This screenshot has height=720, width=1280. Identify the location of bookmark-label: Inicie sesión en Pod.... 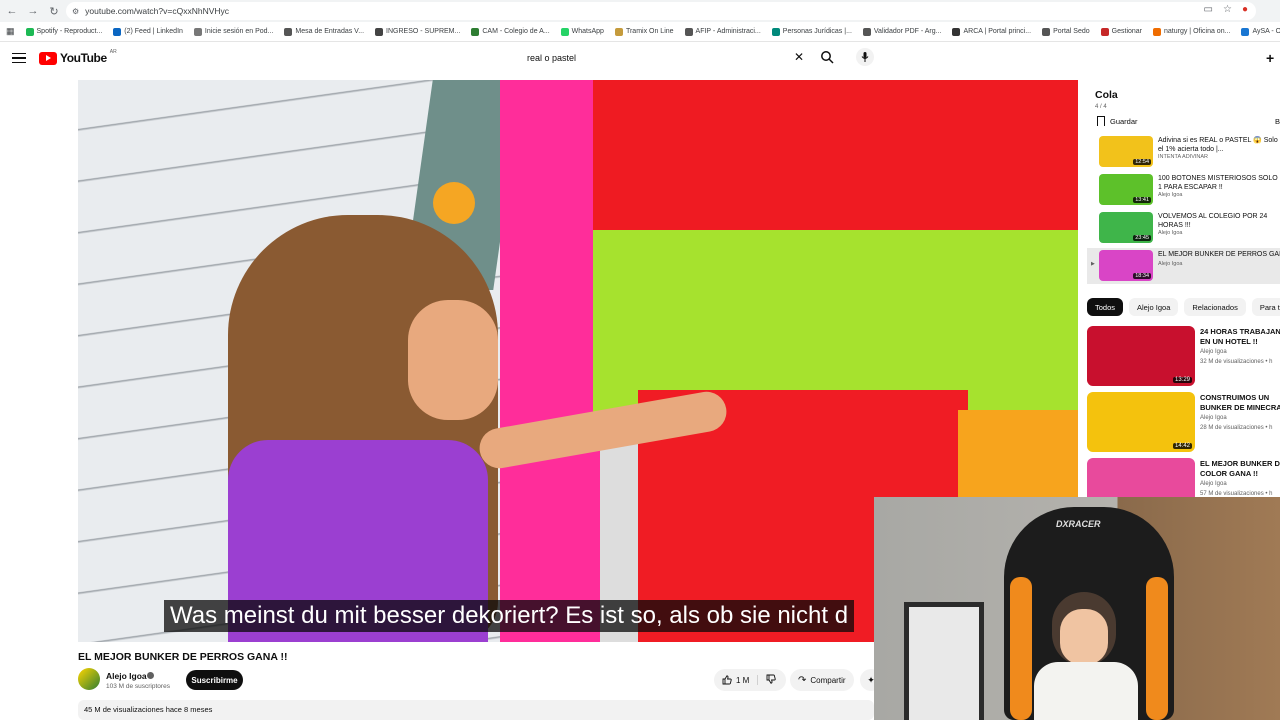
(239, 31).